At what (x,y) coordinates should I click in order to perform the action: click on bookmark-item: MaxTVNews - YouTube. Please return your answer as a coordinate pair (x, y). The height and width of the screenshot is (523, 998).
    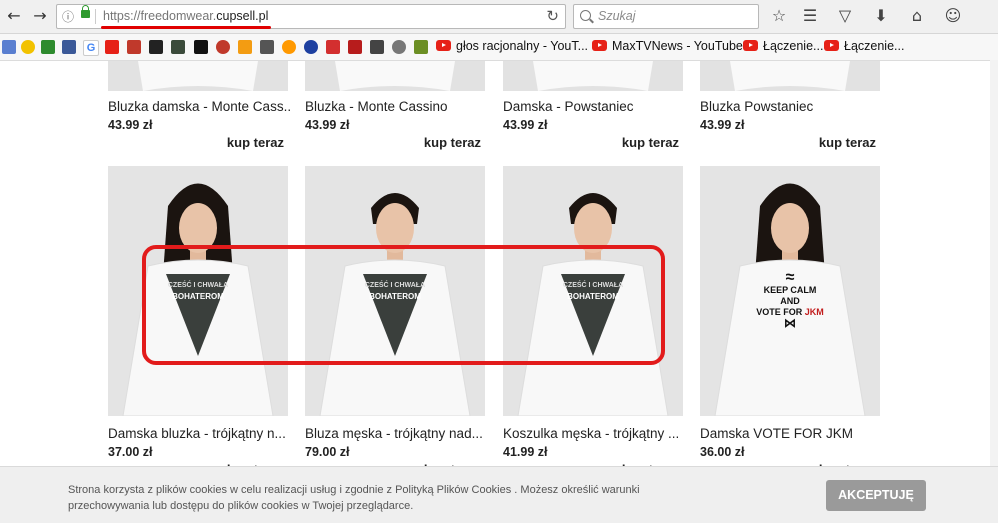
    Looking at the image, I should click on (667, 47).